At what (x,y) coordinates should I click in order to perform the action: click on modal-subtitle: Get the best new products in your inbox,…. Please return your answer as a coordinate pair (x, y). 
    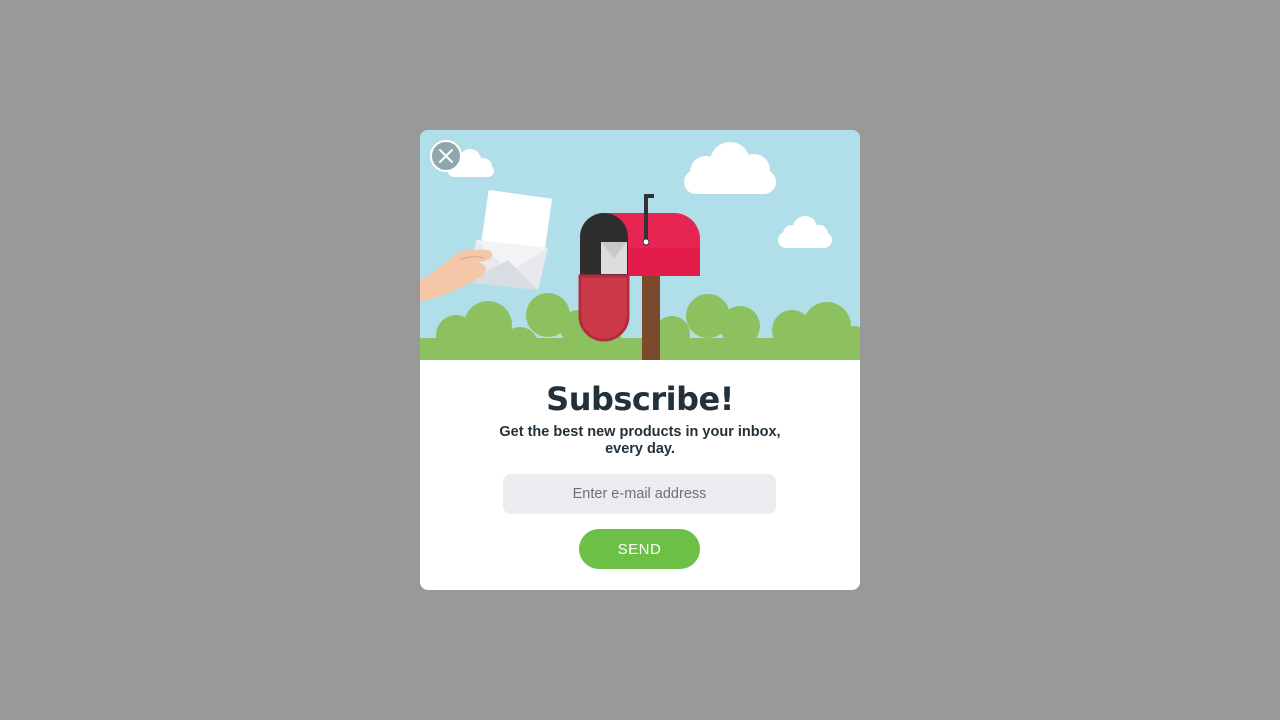
    Looking at the image, I should click on (640, 440).